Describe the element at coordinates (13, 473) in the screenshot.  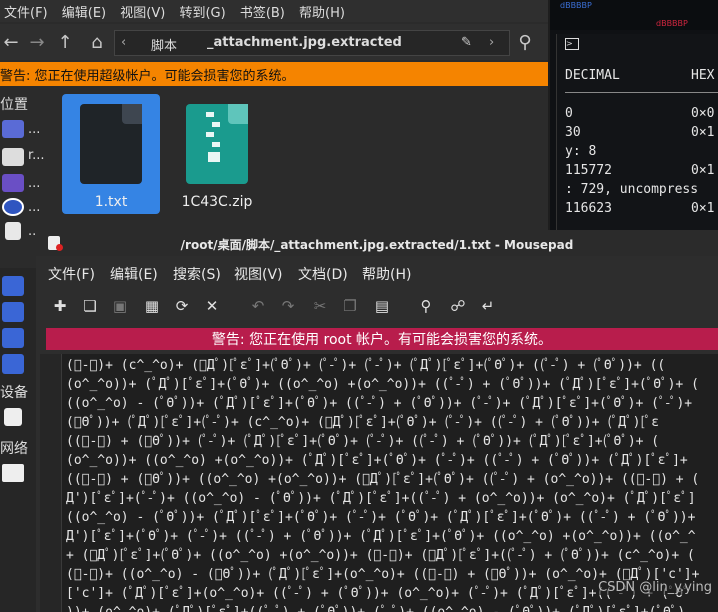
I see `network-icon` at that location.